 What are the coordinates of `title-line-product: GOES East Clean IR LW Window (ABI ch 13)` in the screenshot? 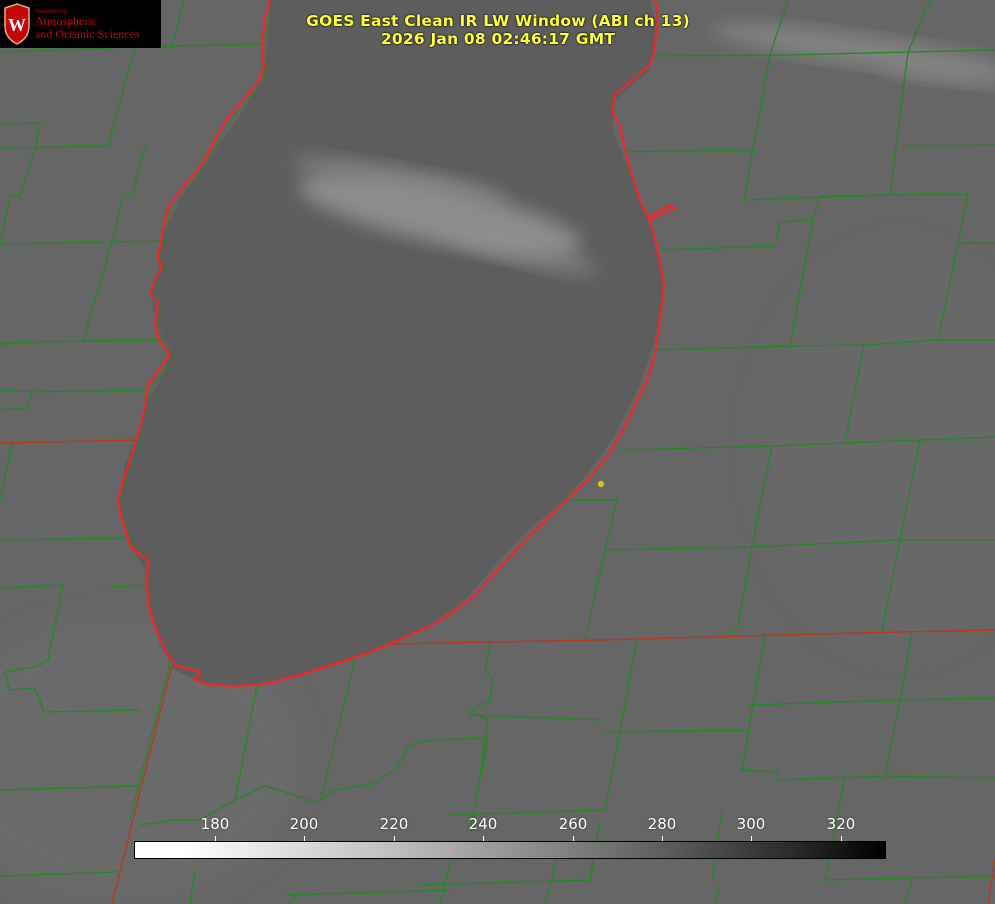 It's located at (498, 21).